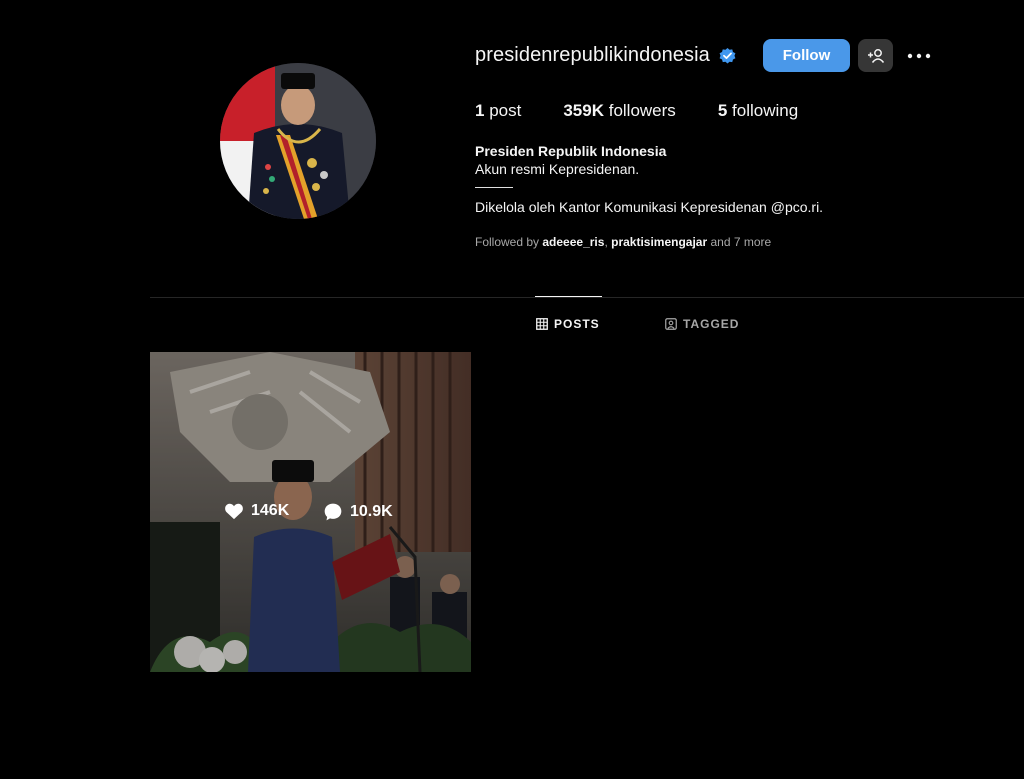 This screenshot has height=779, width=1024. I want to click on more-options-button, so click(919, 56).